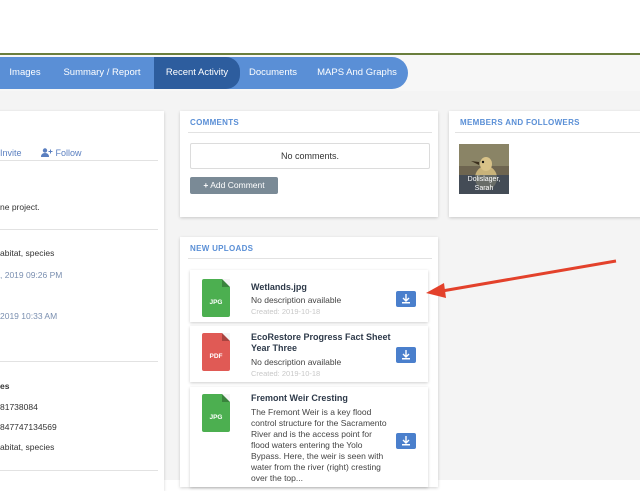 Image resolution: width=640 pixels, height=491 pixels. Describe the element at coordinates (19, 407) in the screenshot. I see `identifier-1: 81738084` at that location.